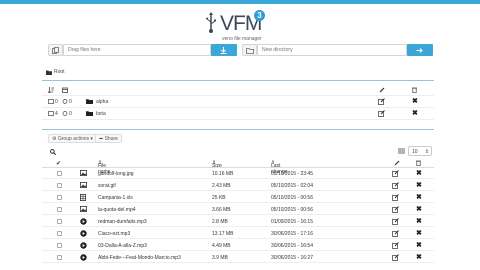 The width and height of the screenshot is (480, 270). I want to click on share-label: Share, so click(111, 139).